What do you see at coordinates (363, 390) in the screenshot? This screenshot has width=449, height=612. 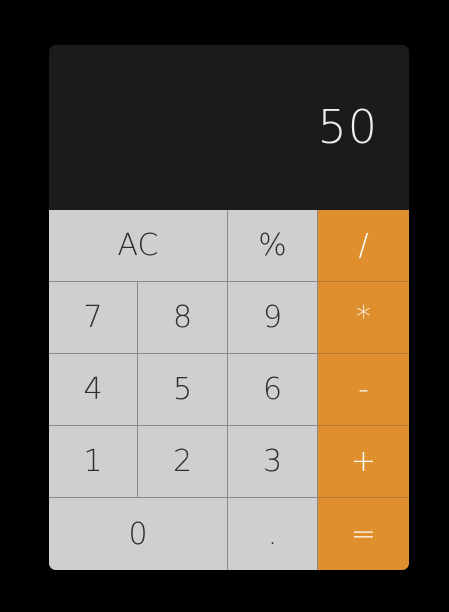 I see `subtract-button: -` at bounding box center [363, 390].